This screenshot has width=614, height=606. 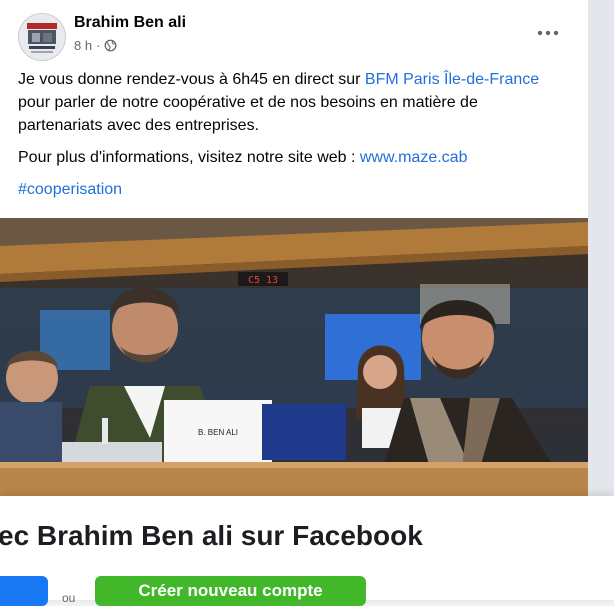 I want to click on hashtag-link: #cooperisation, so click(x=70, y=189).